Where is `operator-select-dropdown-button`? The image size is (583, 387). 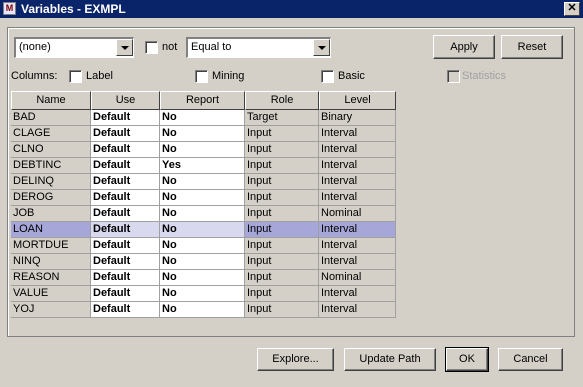
operator-select-dropdown-button is located at coordinates (321, 47).